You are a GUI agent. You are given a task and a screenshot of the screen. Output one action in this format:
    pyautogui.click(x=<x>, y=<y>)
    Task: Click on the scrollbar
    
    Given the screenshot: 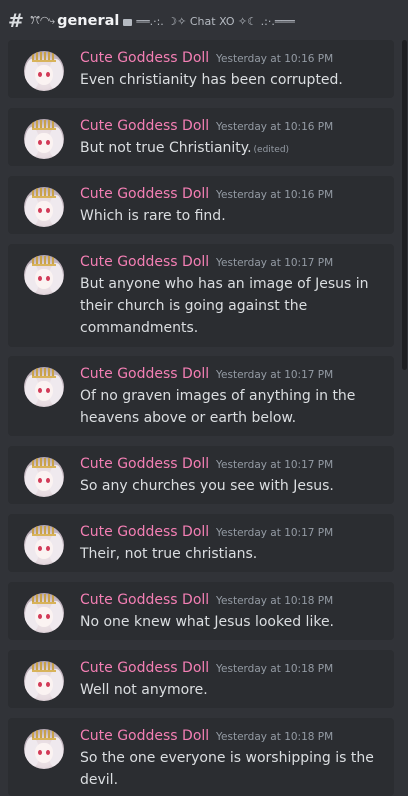 What is the action you would take?
    pyautogui.click(x=404, y=205)
    